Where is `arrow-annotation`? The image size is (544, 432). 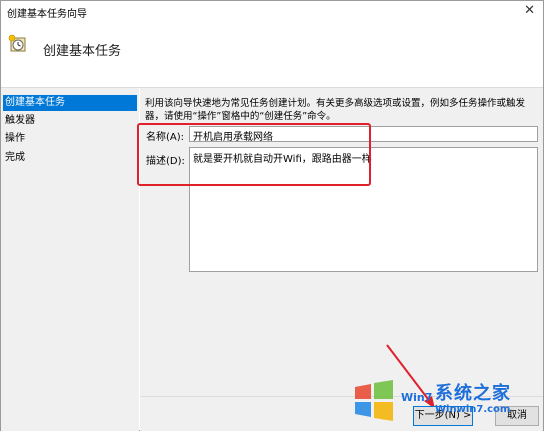 arrow-annotation is located at coordinates (410, 376).